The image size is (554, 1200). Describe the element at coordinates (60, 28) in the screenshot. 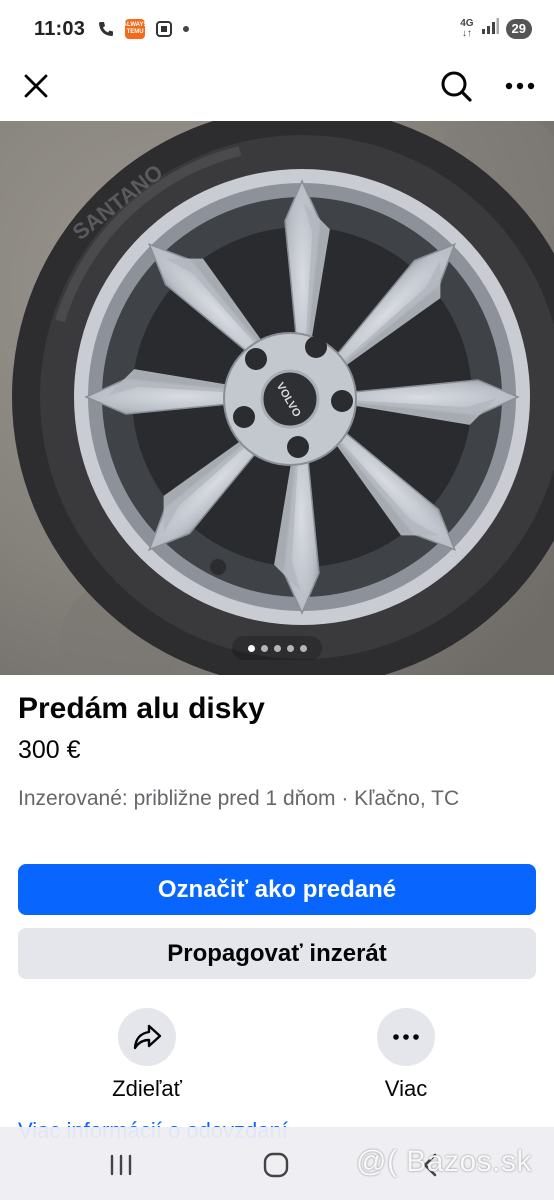

I see `clock: 11:03` at that location.